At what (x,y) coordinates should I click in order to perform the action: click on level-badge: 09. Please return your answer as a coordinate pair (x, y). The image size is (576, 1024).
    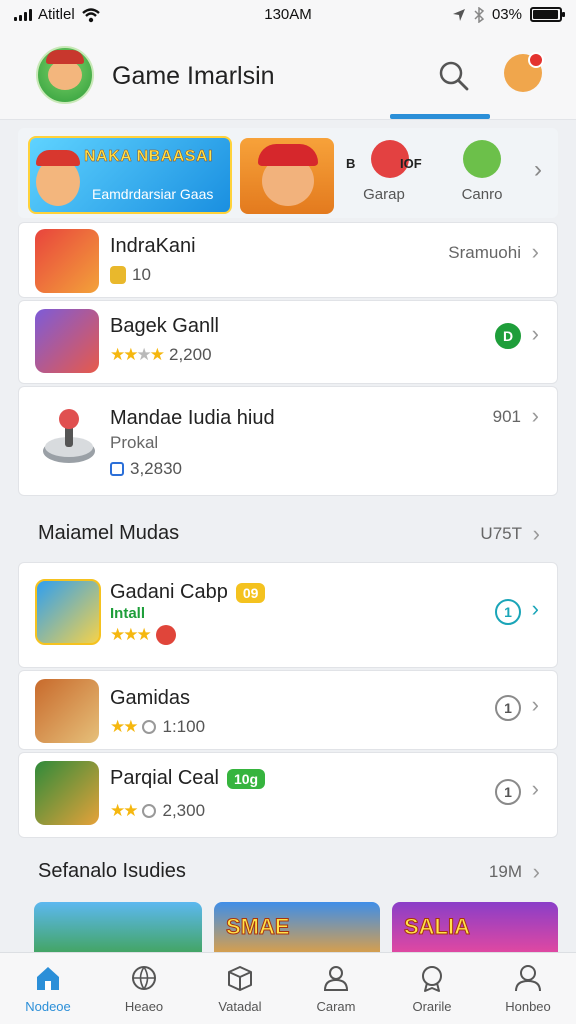
    Looking at the image, I should click on (250, 592).